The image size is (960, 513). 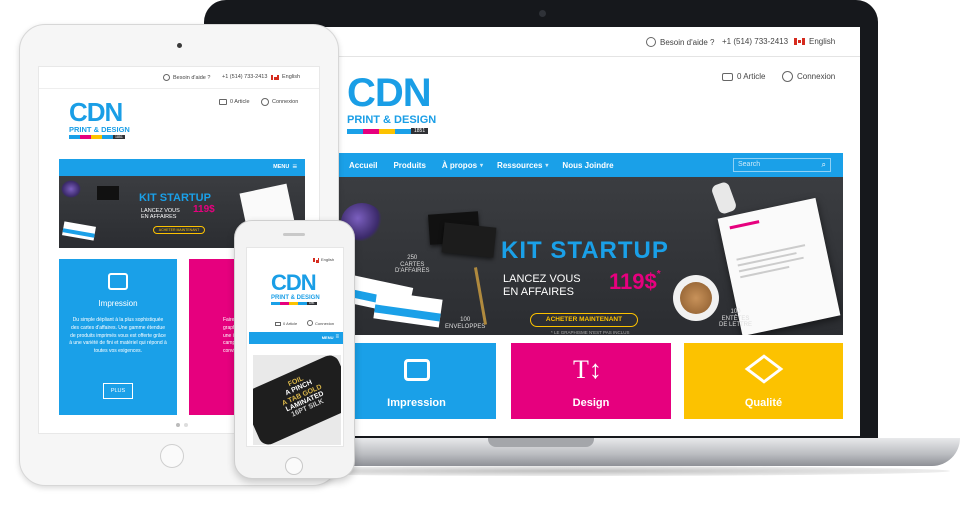 I want to click on tile-label: Impression, so click(x=416, y=403).